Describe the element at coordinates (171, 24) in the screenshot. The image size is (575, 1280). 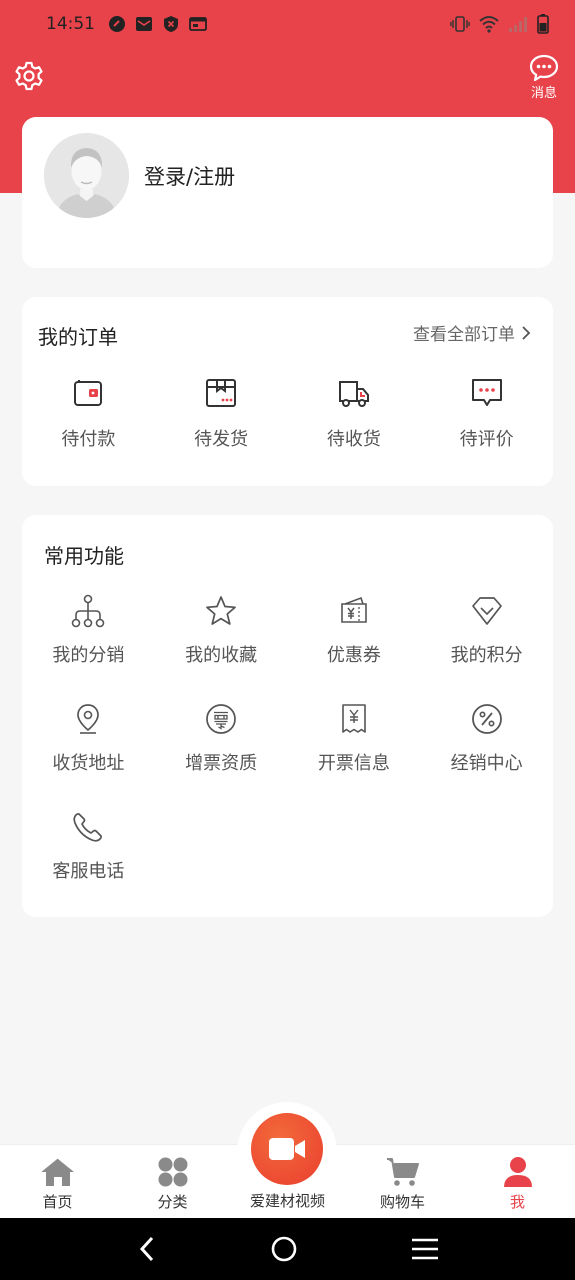
I see `shield-notification-icon` at that location.